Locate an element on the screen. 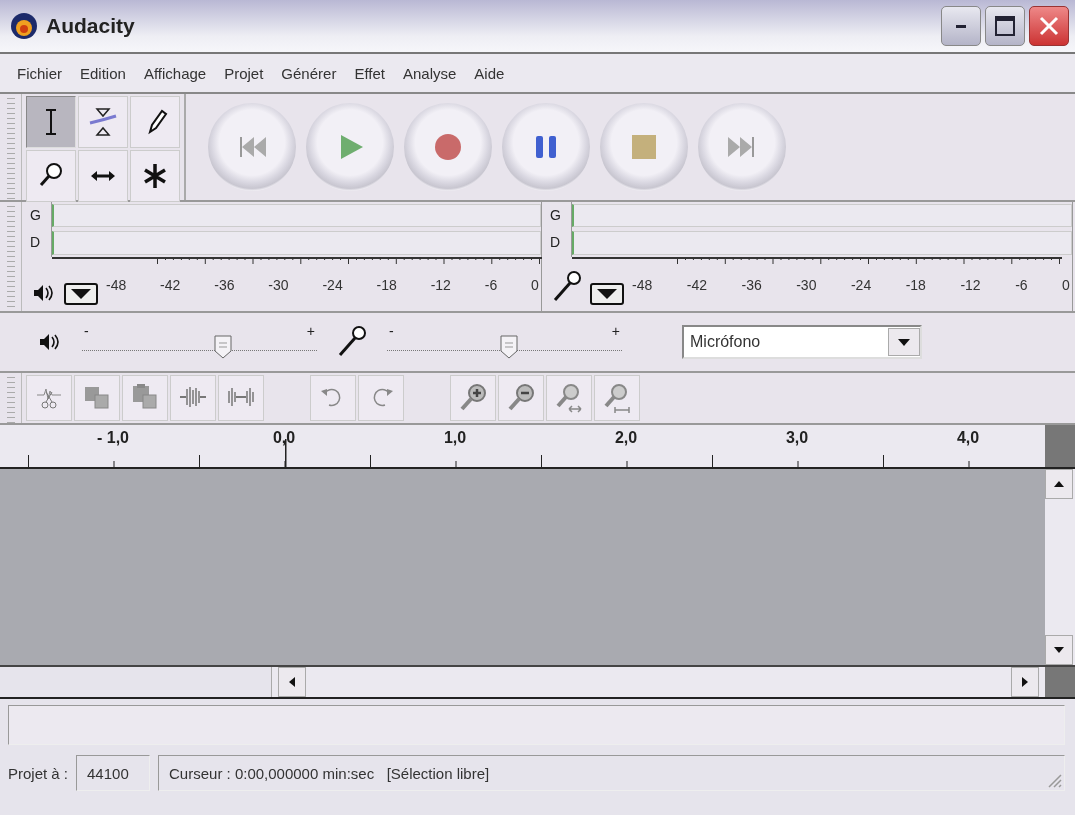  zoom-out-icon is located at coordinates (521, 398).